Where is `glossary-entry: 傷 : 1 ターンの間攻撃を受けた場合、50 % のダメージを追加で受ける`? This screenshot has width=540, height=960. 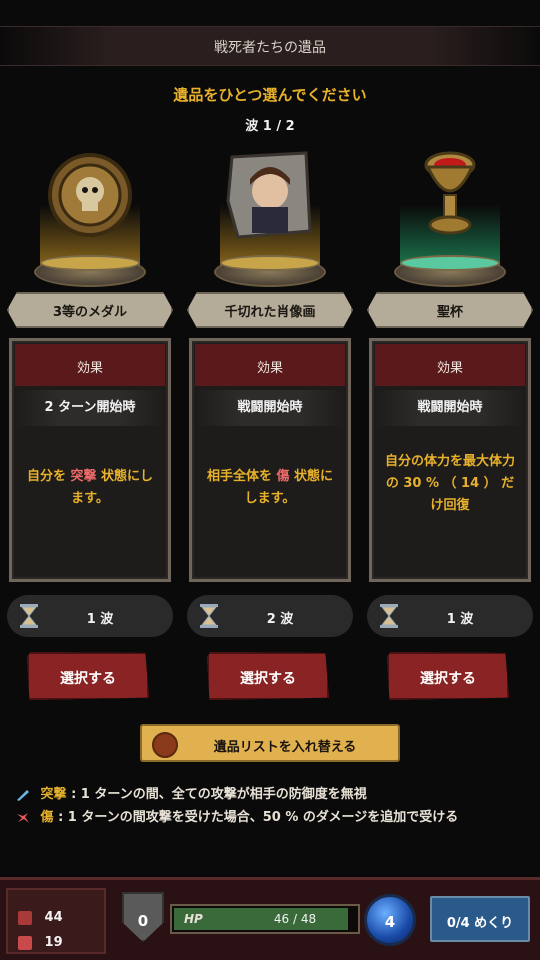
glossary-entry: 傷 : 1 ターンの間攻撃を受けた場合、50 % のダメージを追加で受ける is located at coordinates (237, 815).